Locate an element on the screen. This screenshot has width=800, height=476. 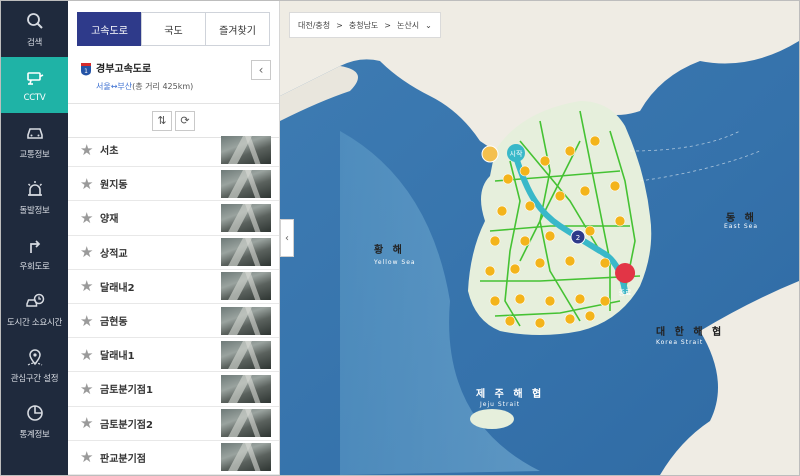
nav-detour: 우회도로 is located at coordinates (34, 253).